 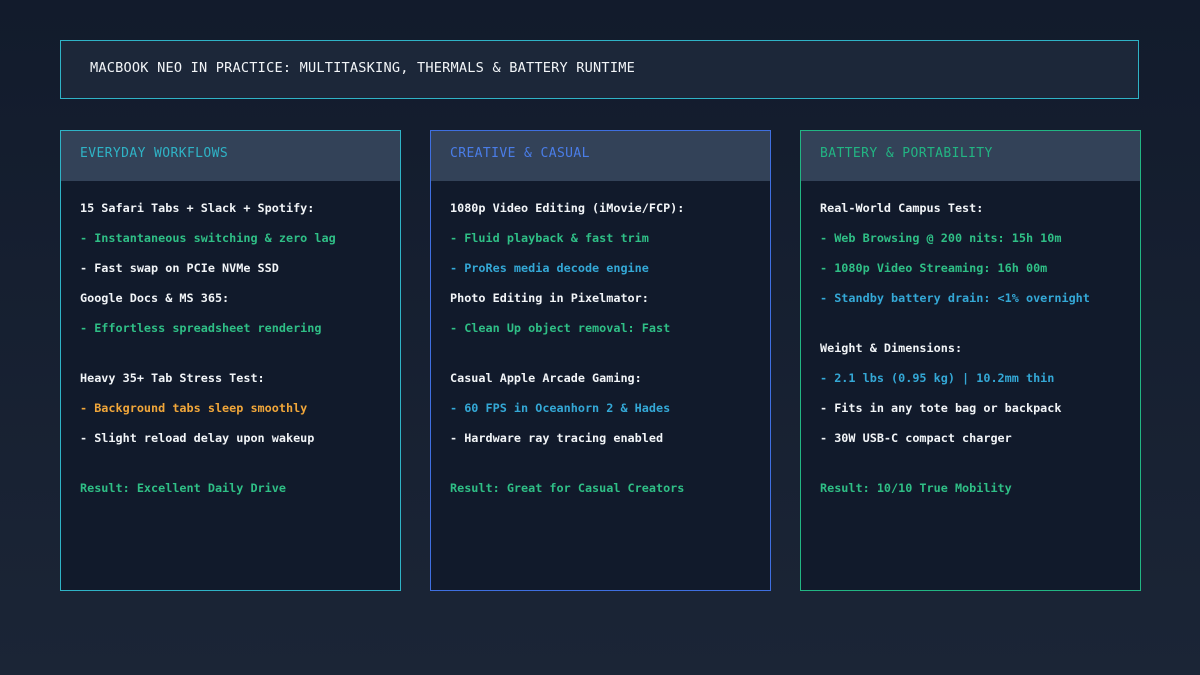 What do you see at coordinates (201, 328) in the screenshot?
I see `card-line: - Effortless spreadsheet rendering` at bounding box center [201, 328].